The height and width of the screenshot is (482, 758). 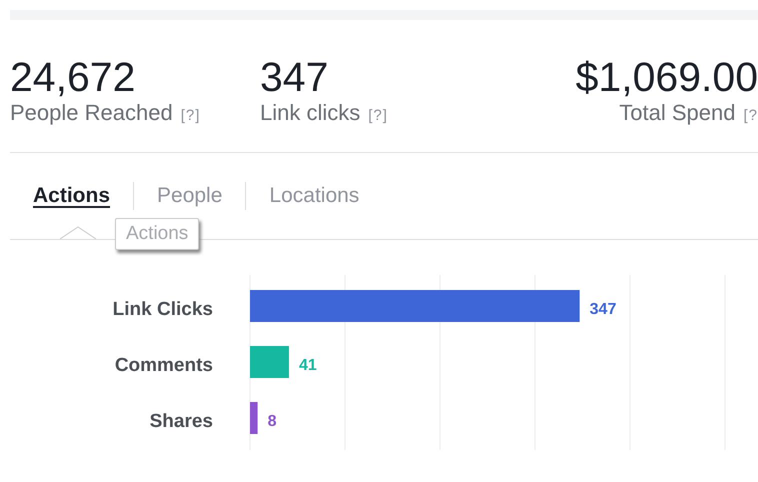 I want to click on stat-label: Link clicks, so click(x=310, y=113).